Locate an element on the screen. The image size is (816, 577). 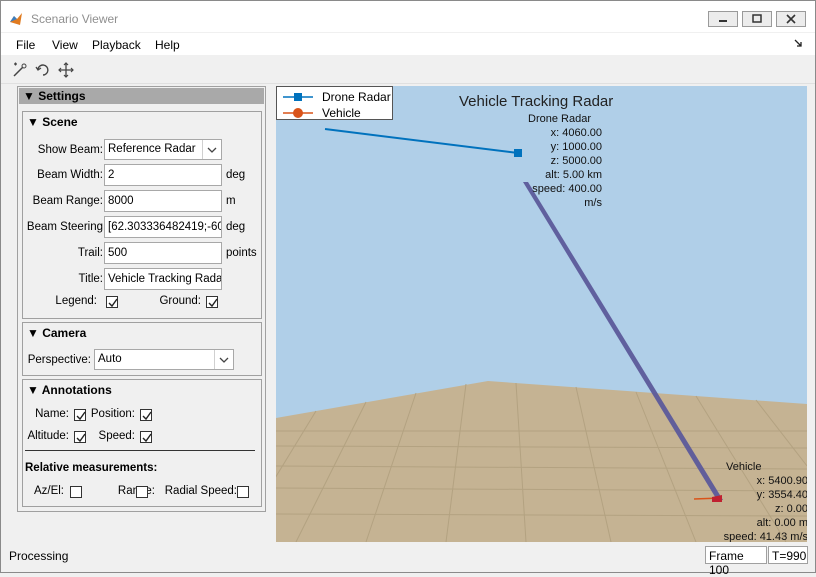
plot-legend: Drone Radar Vehicle is located at coordinates (334, 103).